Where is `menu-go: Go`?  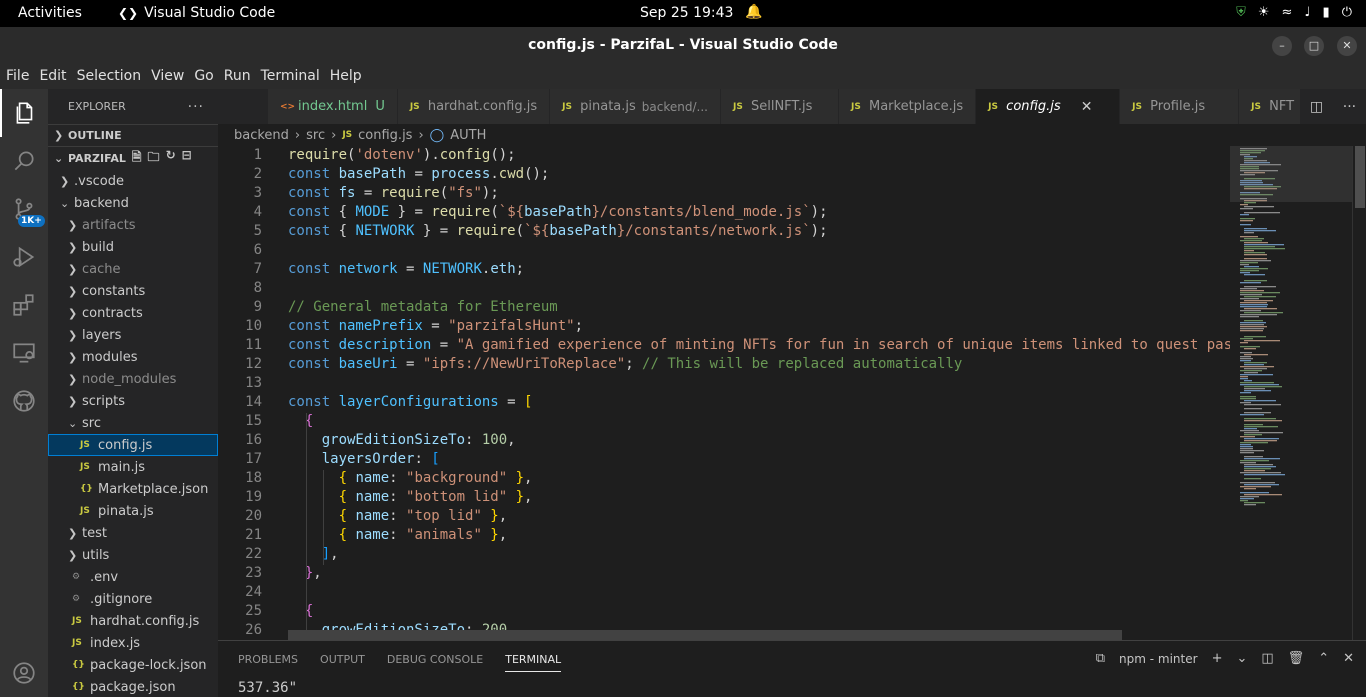
menu-go: Go is located at coordinates (202, 76).